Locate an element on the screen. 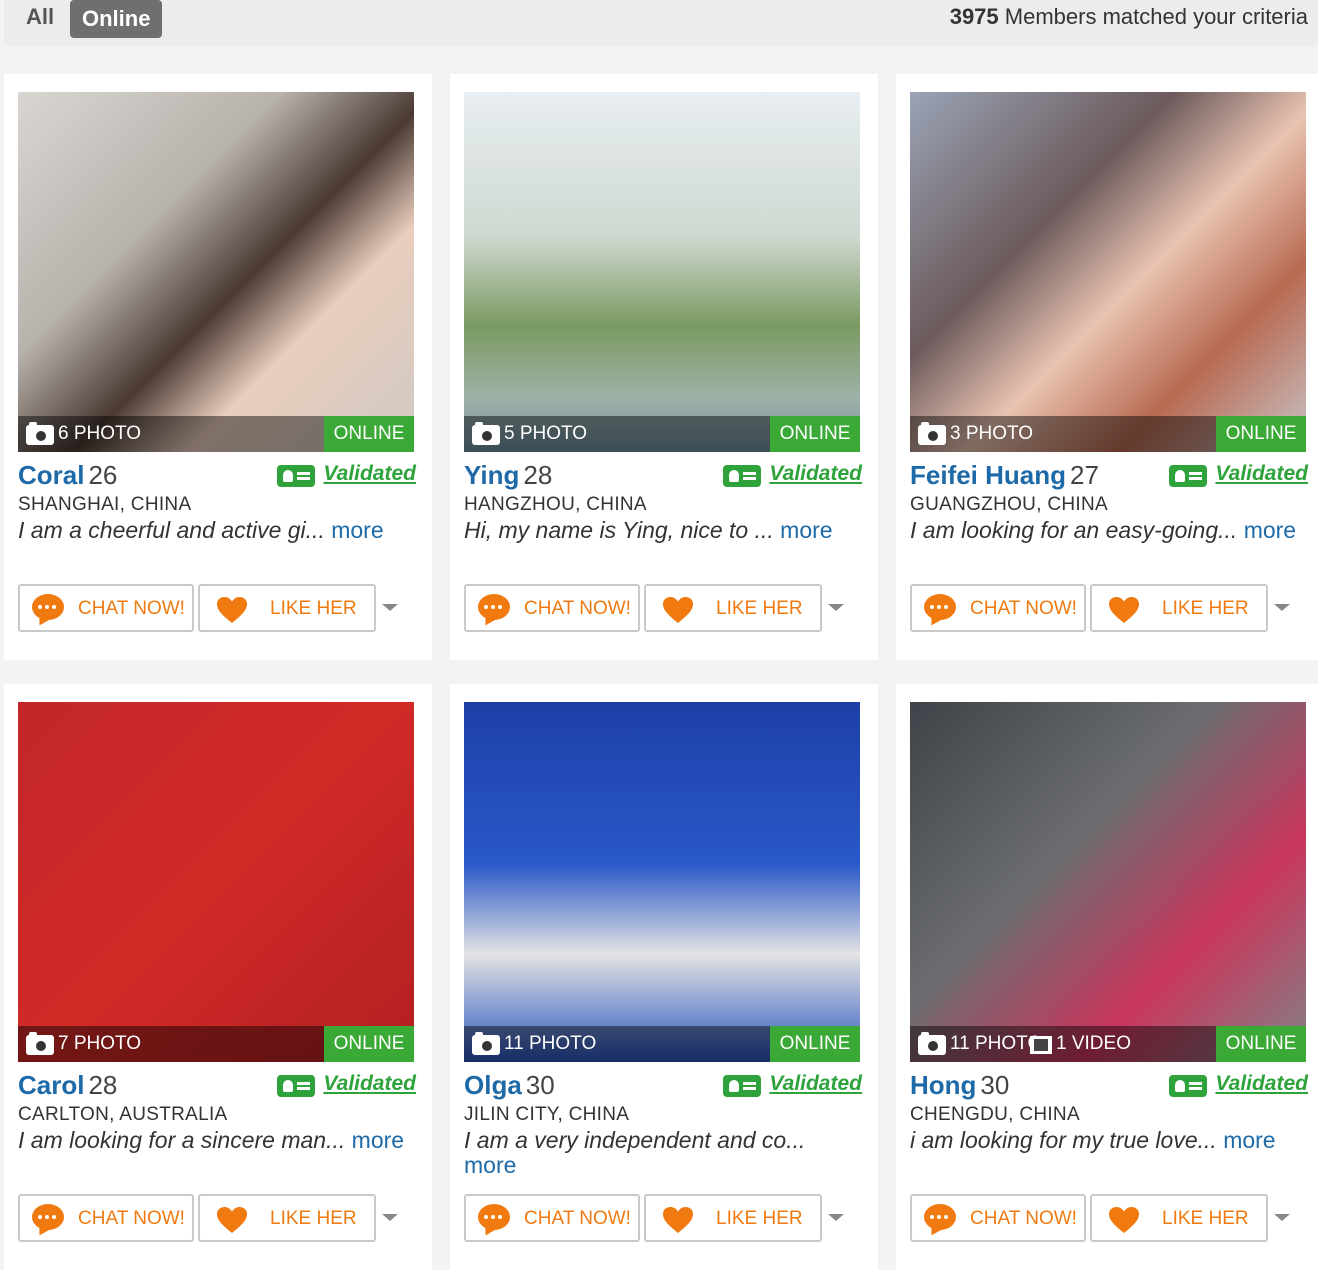 The width and height of the screenshot is (1318, 1270). member-photo: 5 PHOTO ONLINE is located at coordinates (662, 272).